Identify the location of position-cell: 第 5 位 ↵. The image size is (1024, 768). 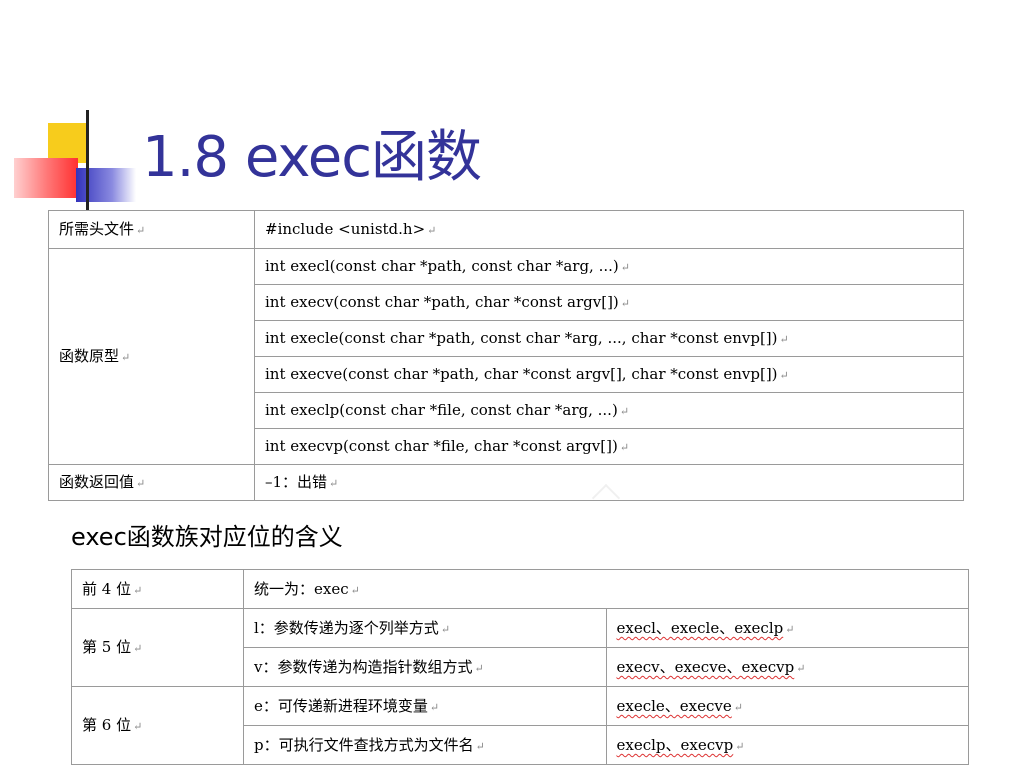
(157, 647).